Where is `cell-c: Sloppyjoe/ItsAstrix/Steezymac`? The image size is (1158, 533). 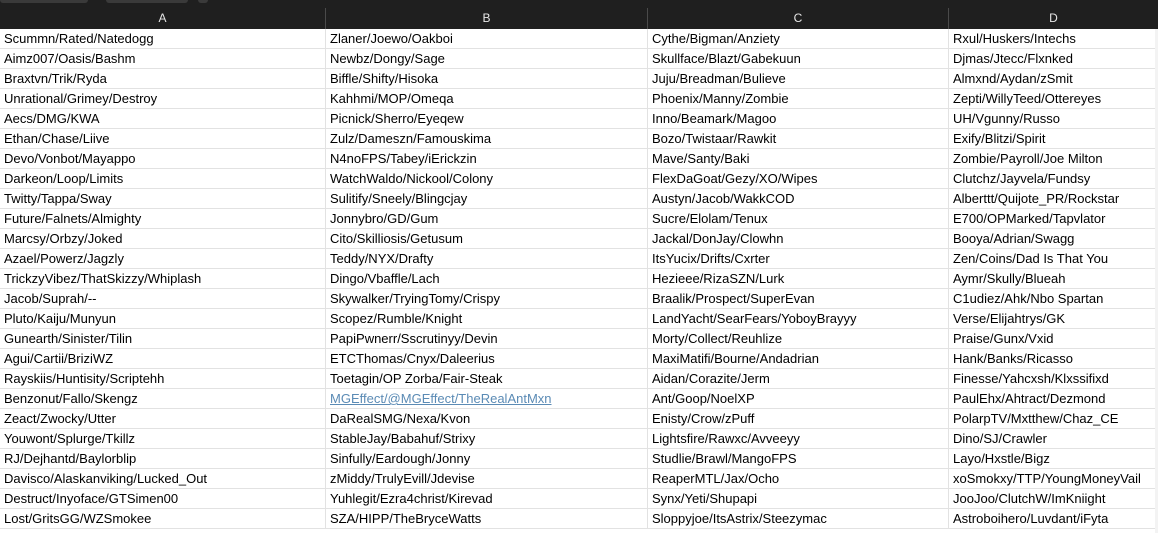
cell-c: Sloppyjoe/ItsAstrix/Steezymac is located at coordinates (798, 519).